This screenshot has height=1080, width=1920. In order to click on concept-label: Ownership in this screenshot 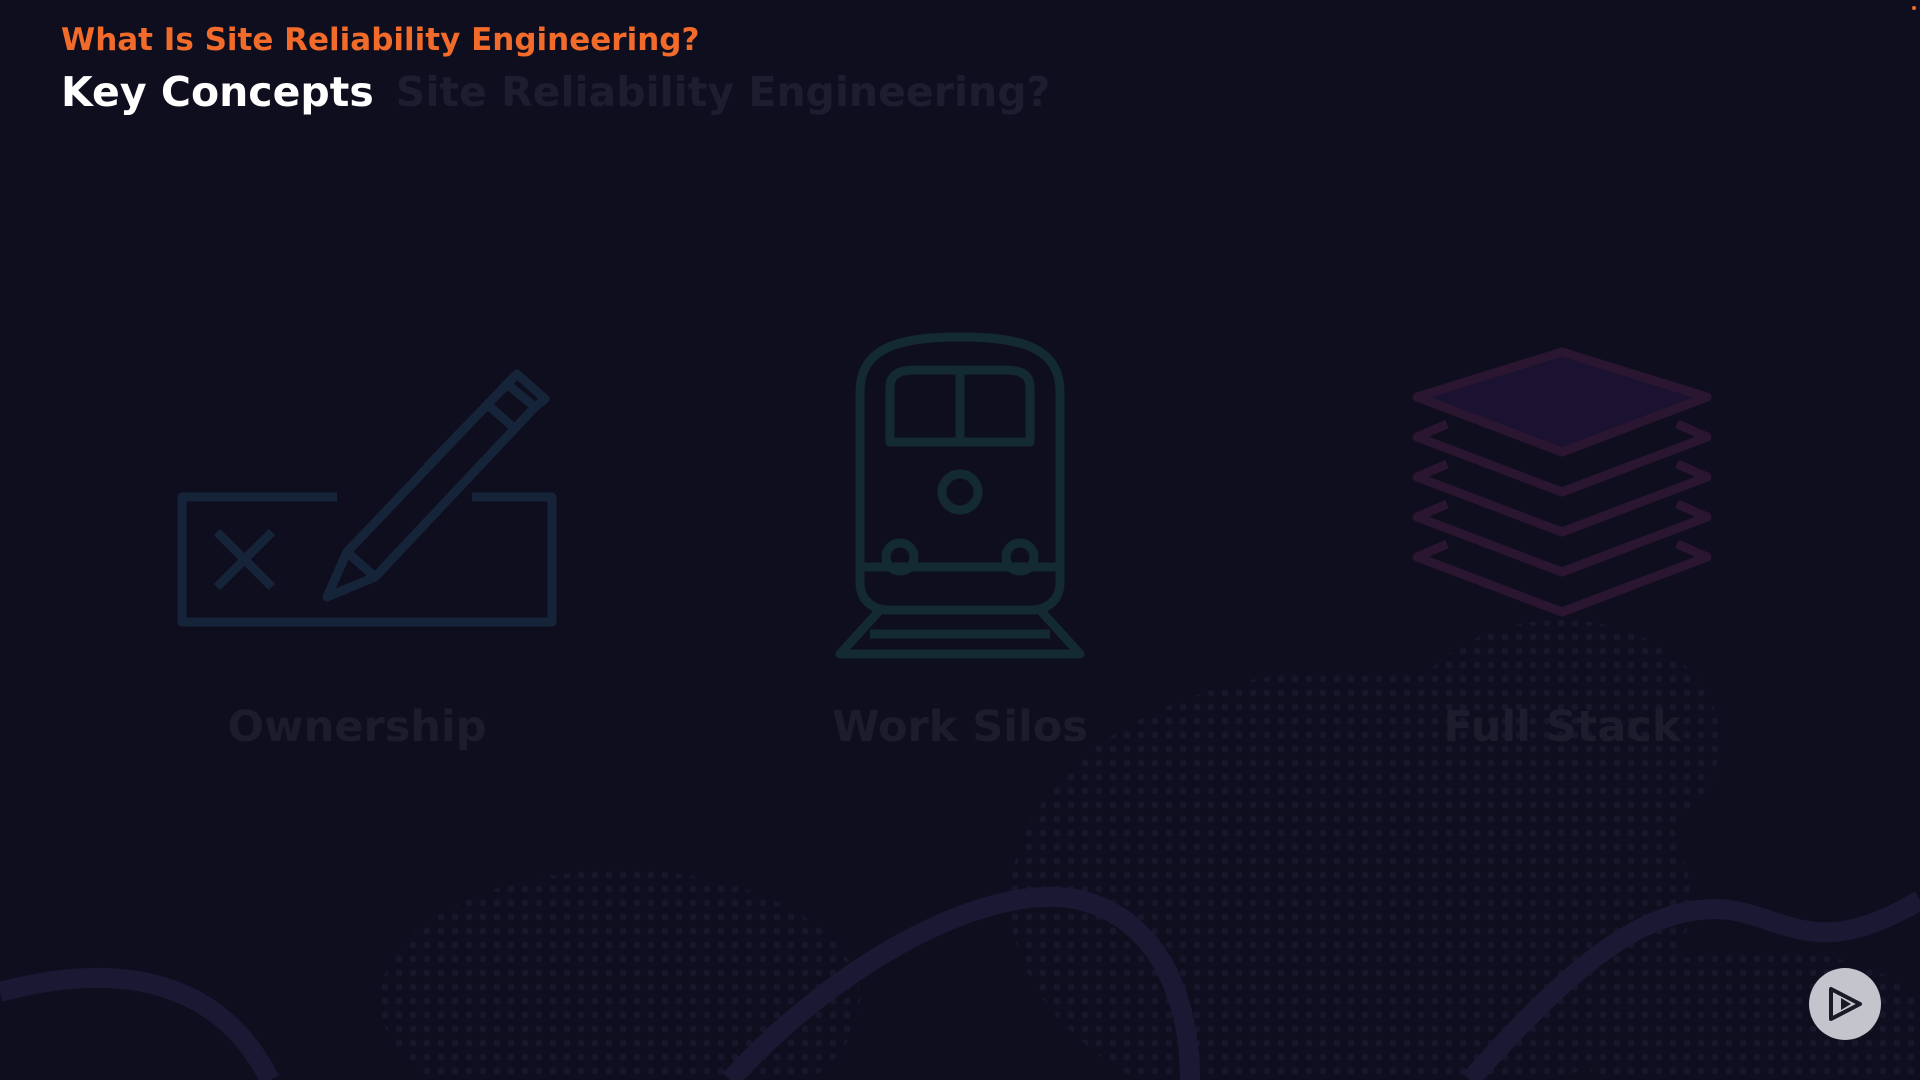, I will do `click(357, 727)`.